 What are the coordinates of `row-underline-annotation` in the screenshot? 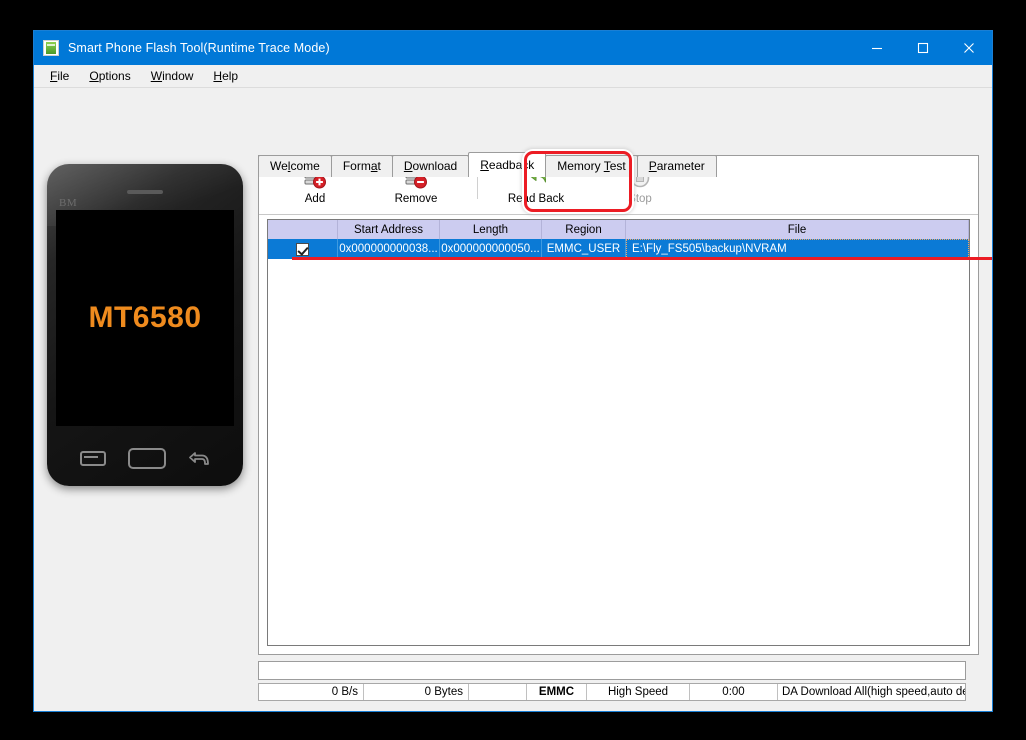 It's located at (642, 258).